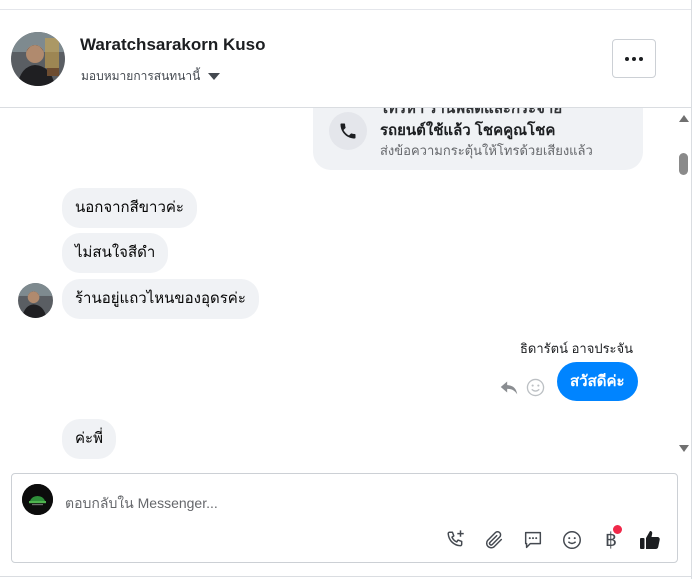 This screenshot has height=579, width=697. What do you see at coordinates (360, 503) in the screenshot?
I see `reply-input` at bounding box center [360, 503].